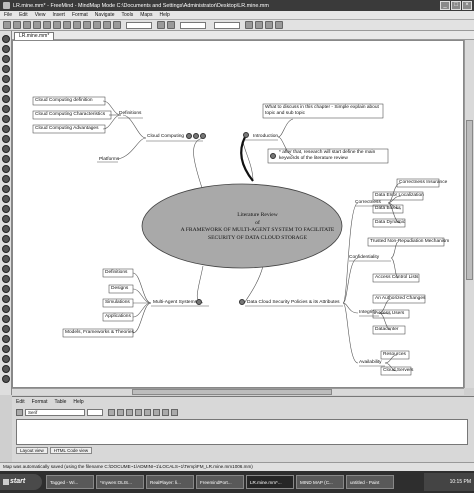 The width and height of the screenshot is (474, 493). What do you see at coordinates (390, 223) in the screenshot?
I see `node-data-dynamic: Data Dynamic` at bounding box center [390, 223].